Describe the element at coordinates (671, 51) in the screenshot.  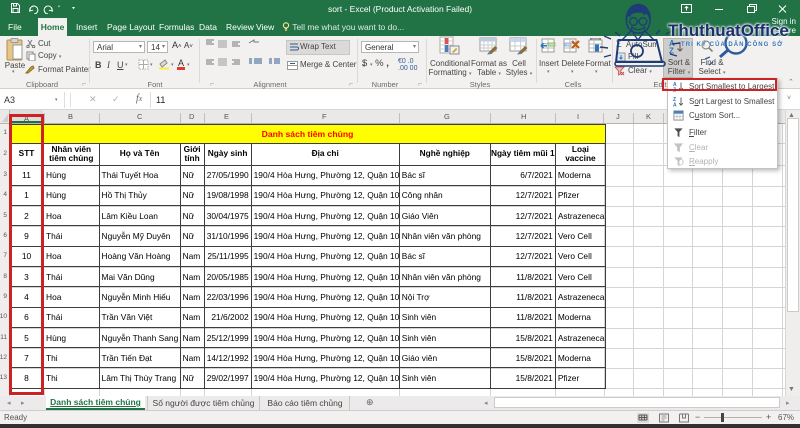
I see `svg-text: Z` at that location.